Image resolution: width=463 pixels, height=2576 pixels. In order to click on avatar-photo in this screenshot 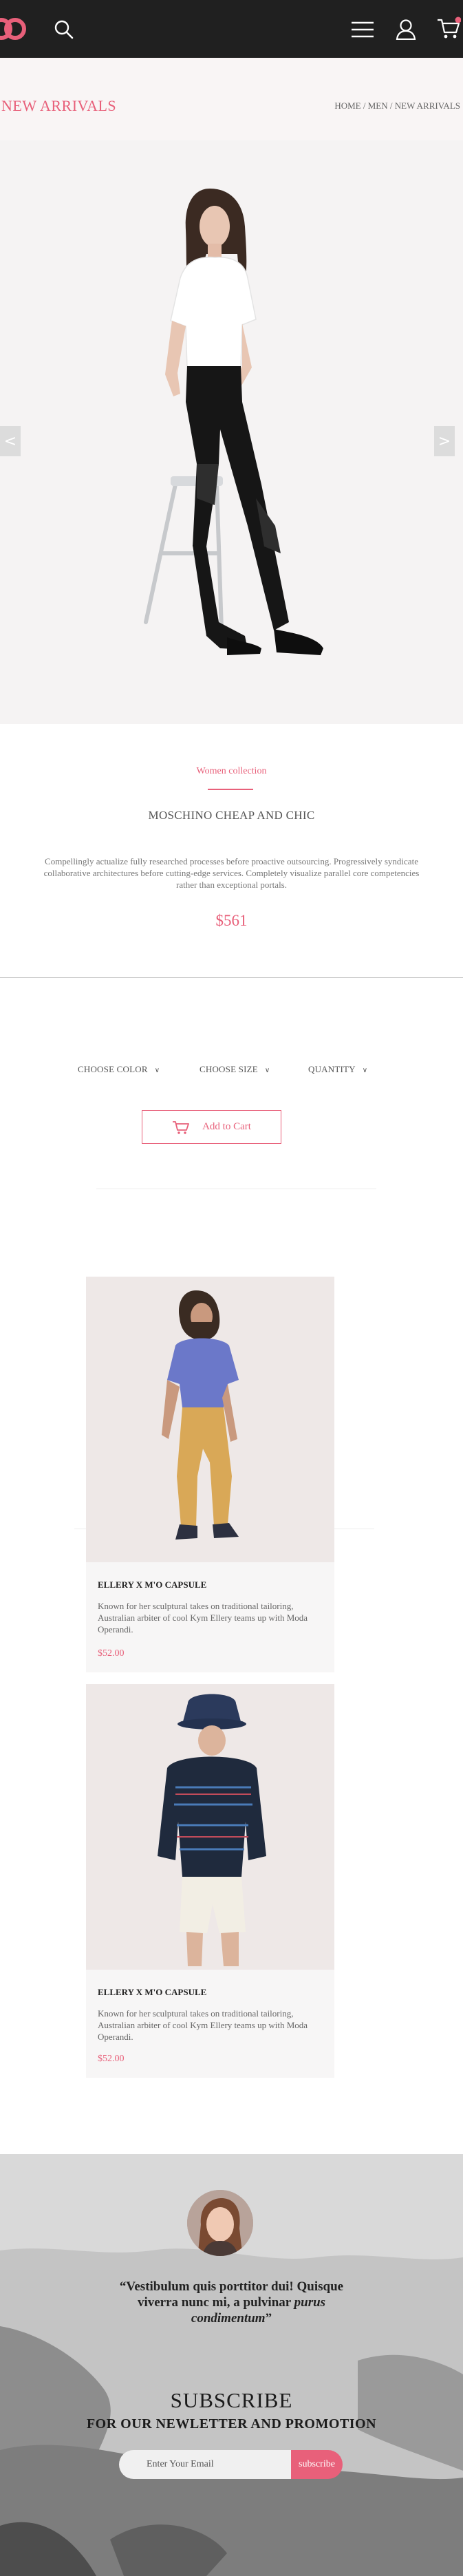, I will do `click(220, 2223)`.